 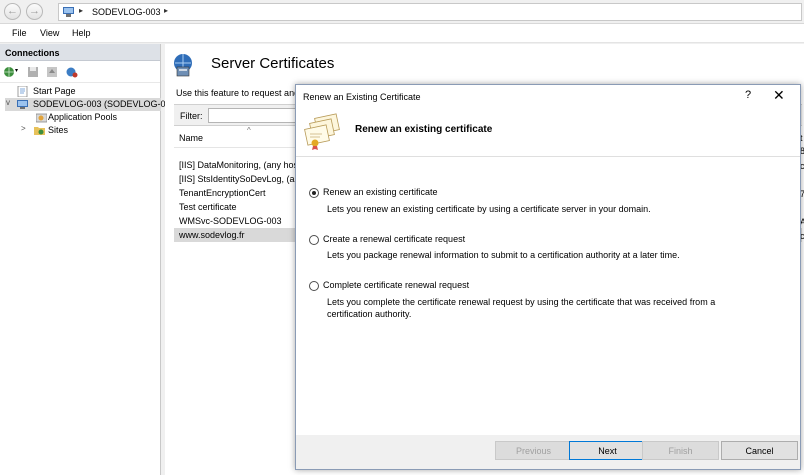 I want to click on iis-server-icon, so click(x=68, y=12).